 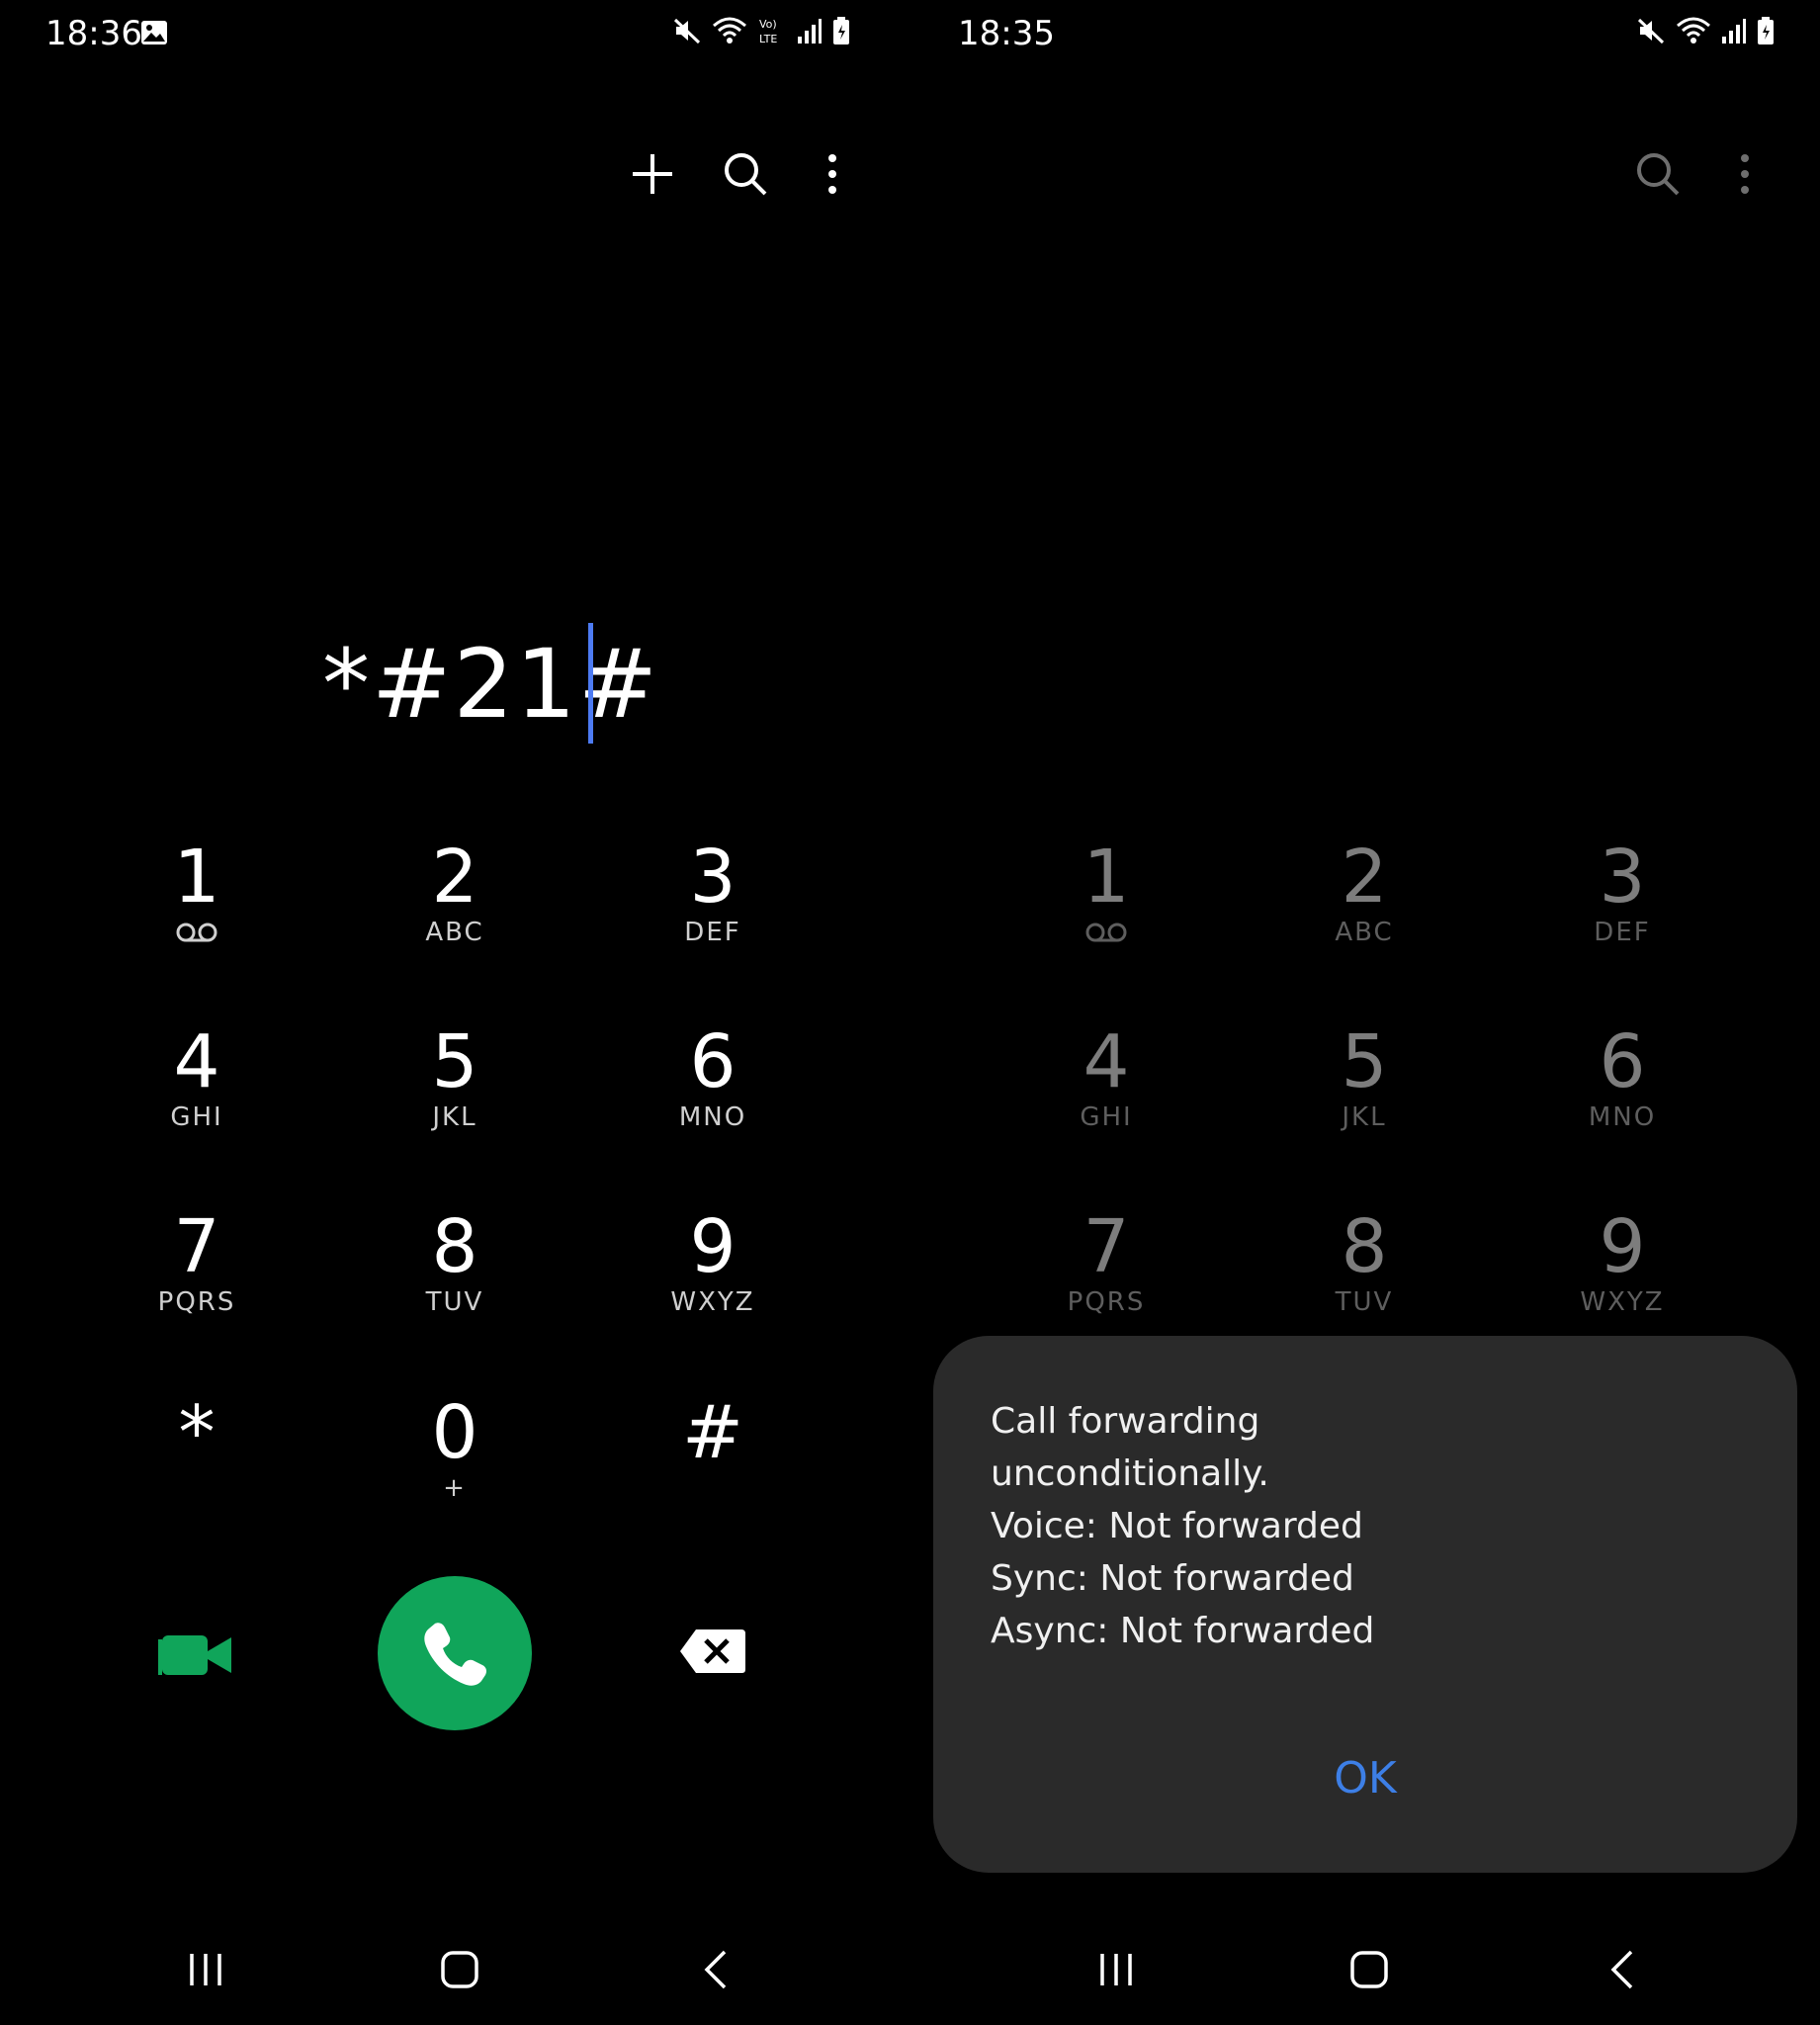 What do you see at coordinates (197, 1432) in the screenshot?
I see `key-digit: *` at bounding box center [197, 1432].